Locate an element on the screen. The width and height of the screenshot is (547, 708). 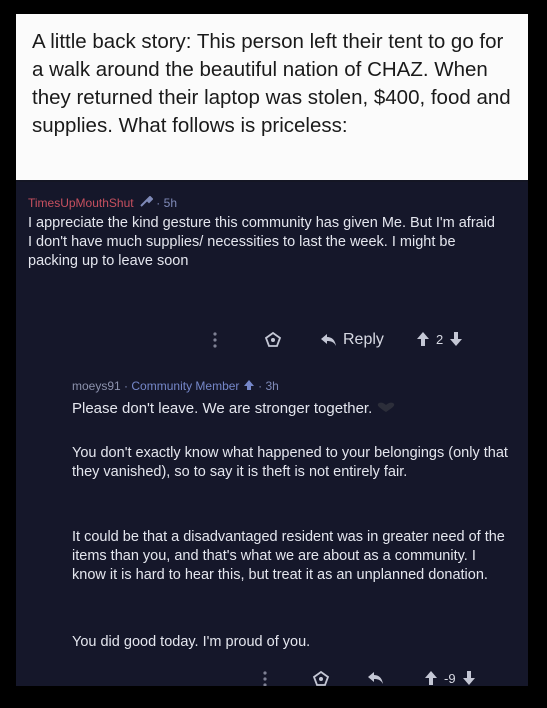
reply-score: -9 is located at coordinates (450, 678).